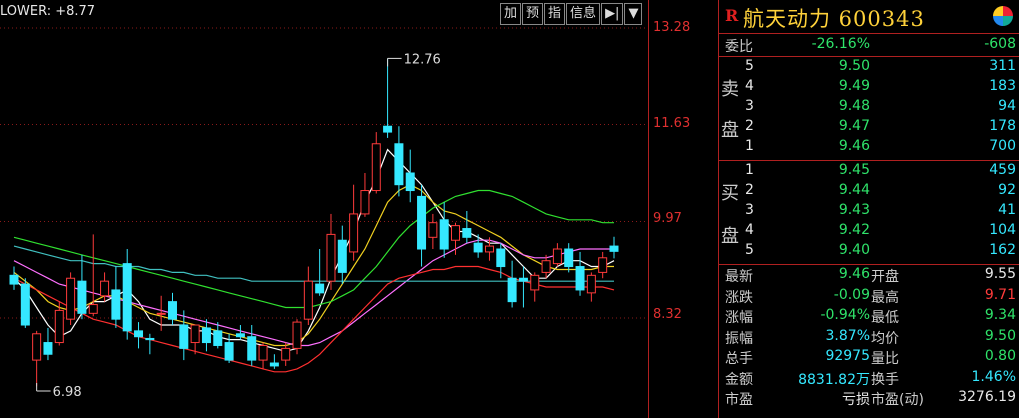 Image resolution: width=1019 pixels, height=418 pixels. What do you see at coordinates (845, 315) in the screenshot?
I see `stat-value: -0.94%` at bounding box center [845, 315].